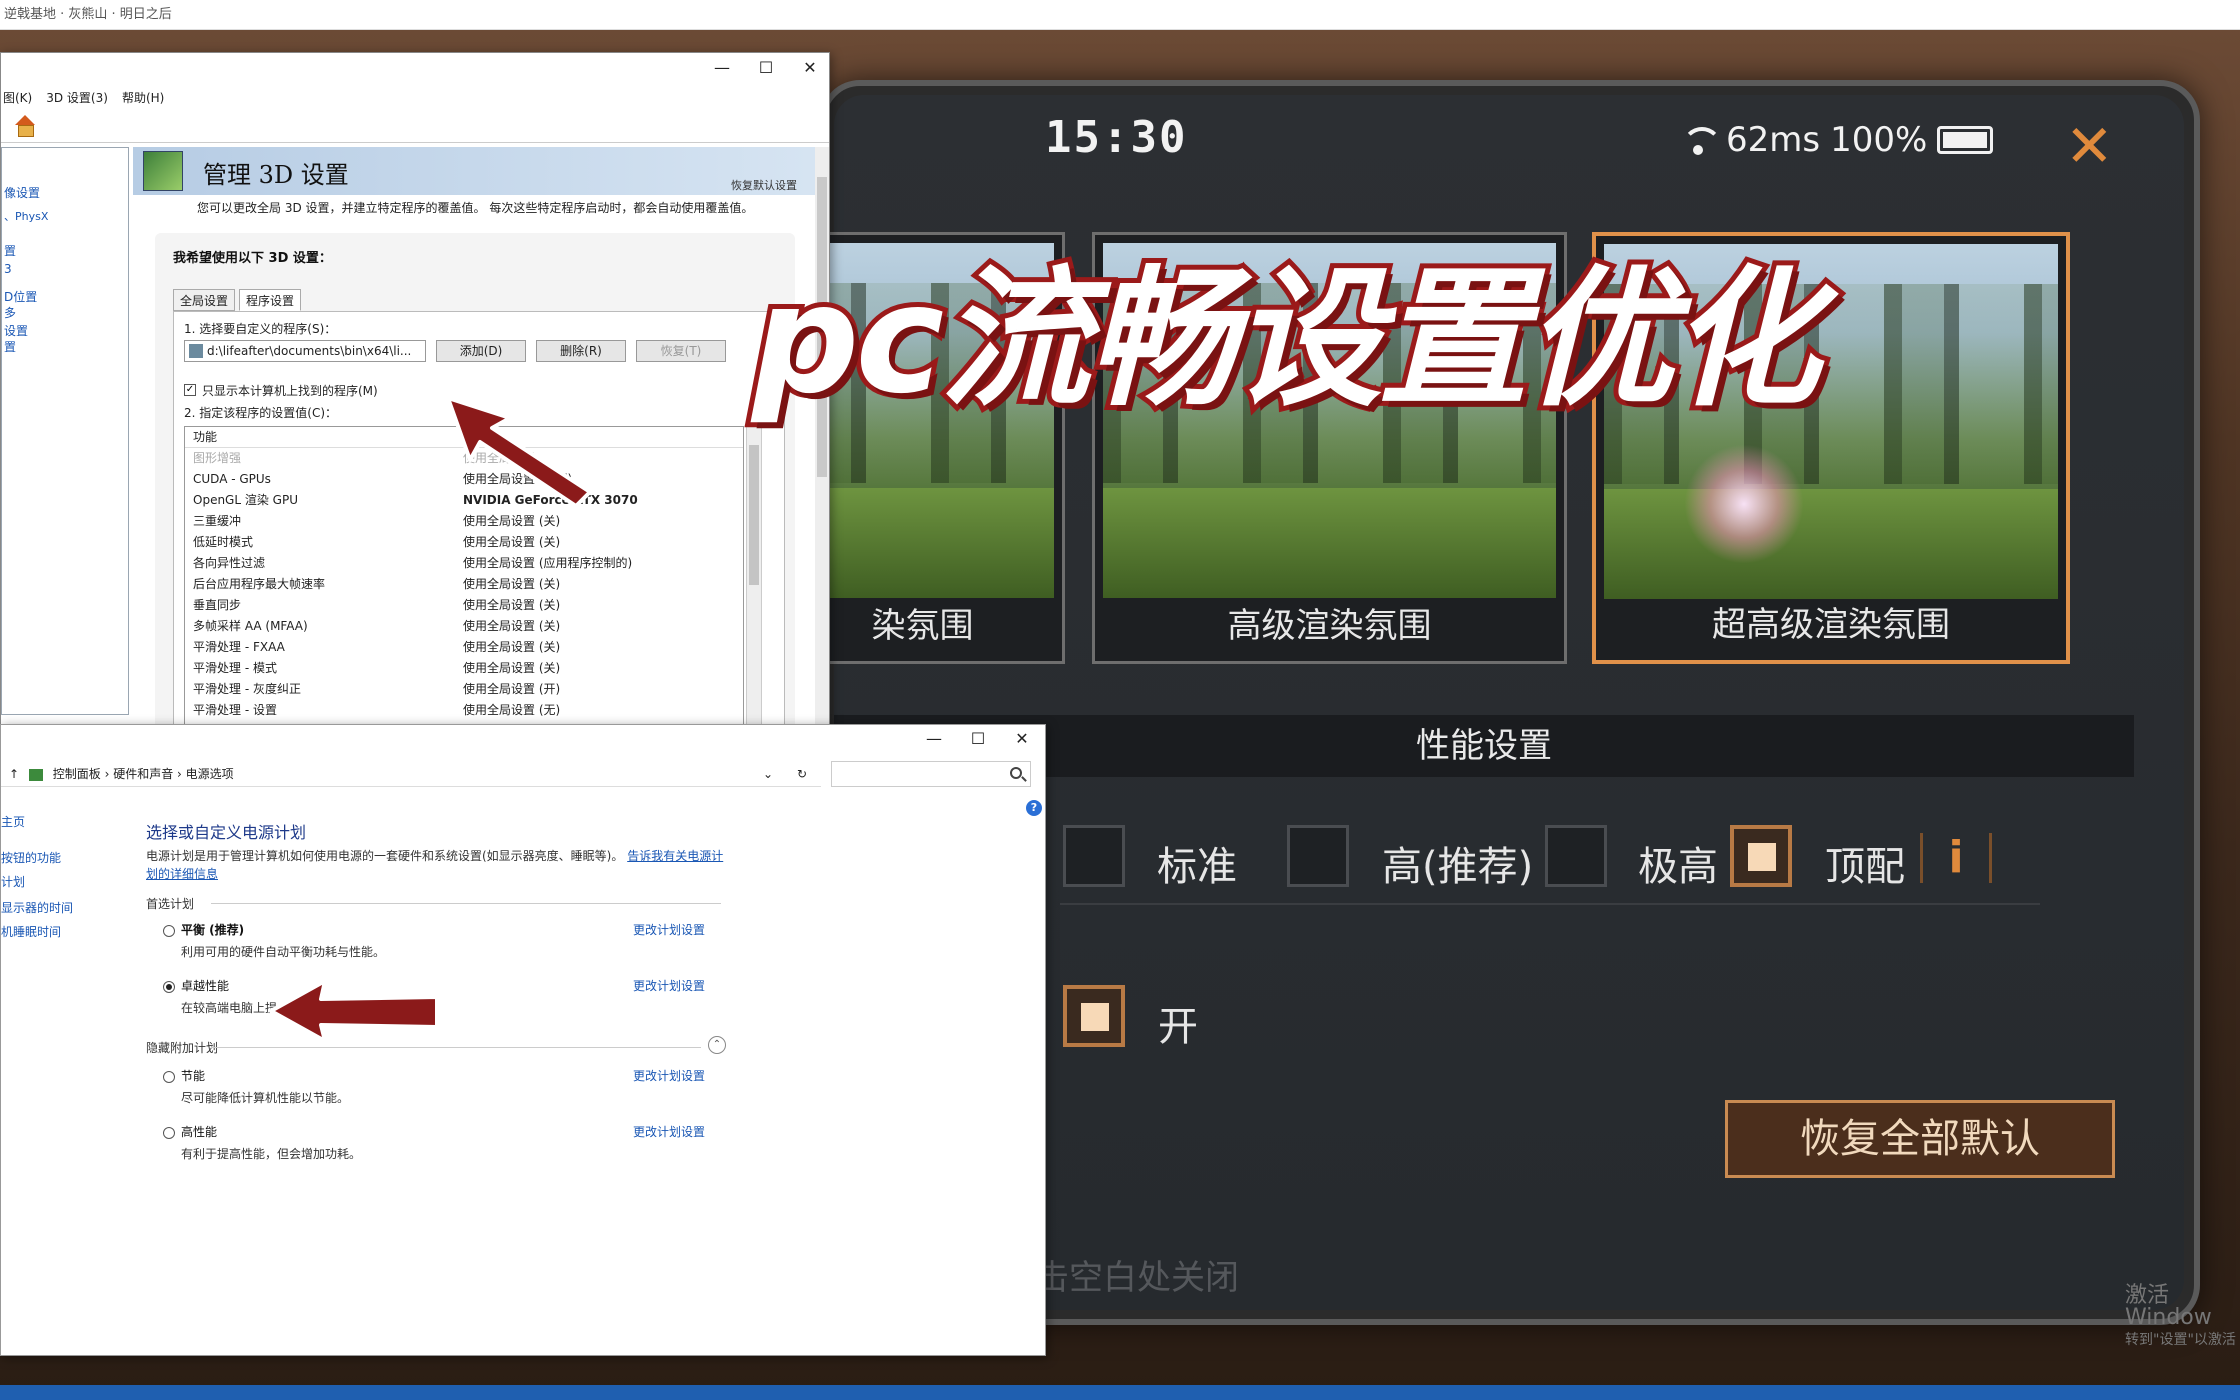 This screenshot has width=2240, height=1400. Describe the element at coordinates (143, 774) in the screenshot. I see `breadcrumb-hardware-sound: 硬件和声音` at that location.